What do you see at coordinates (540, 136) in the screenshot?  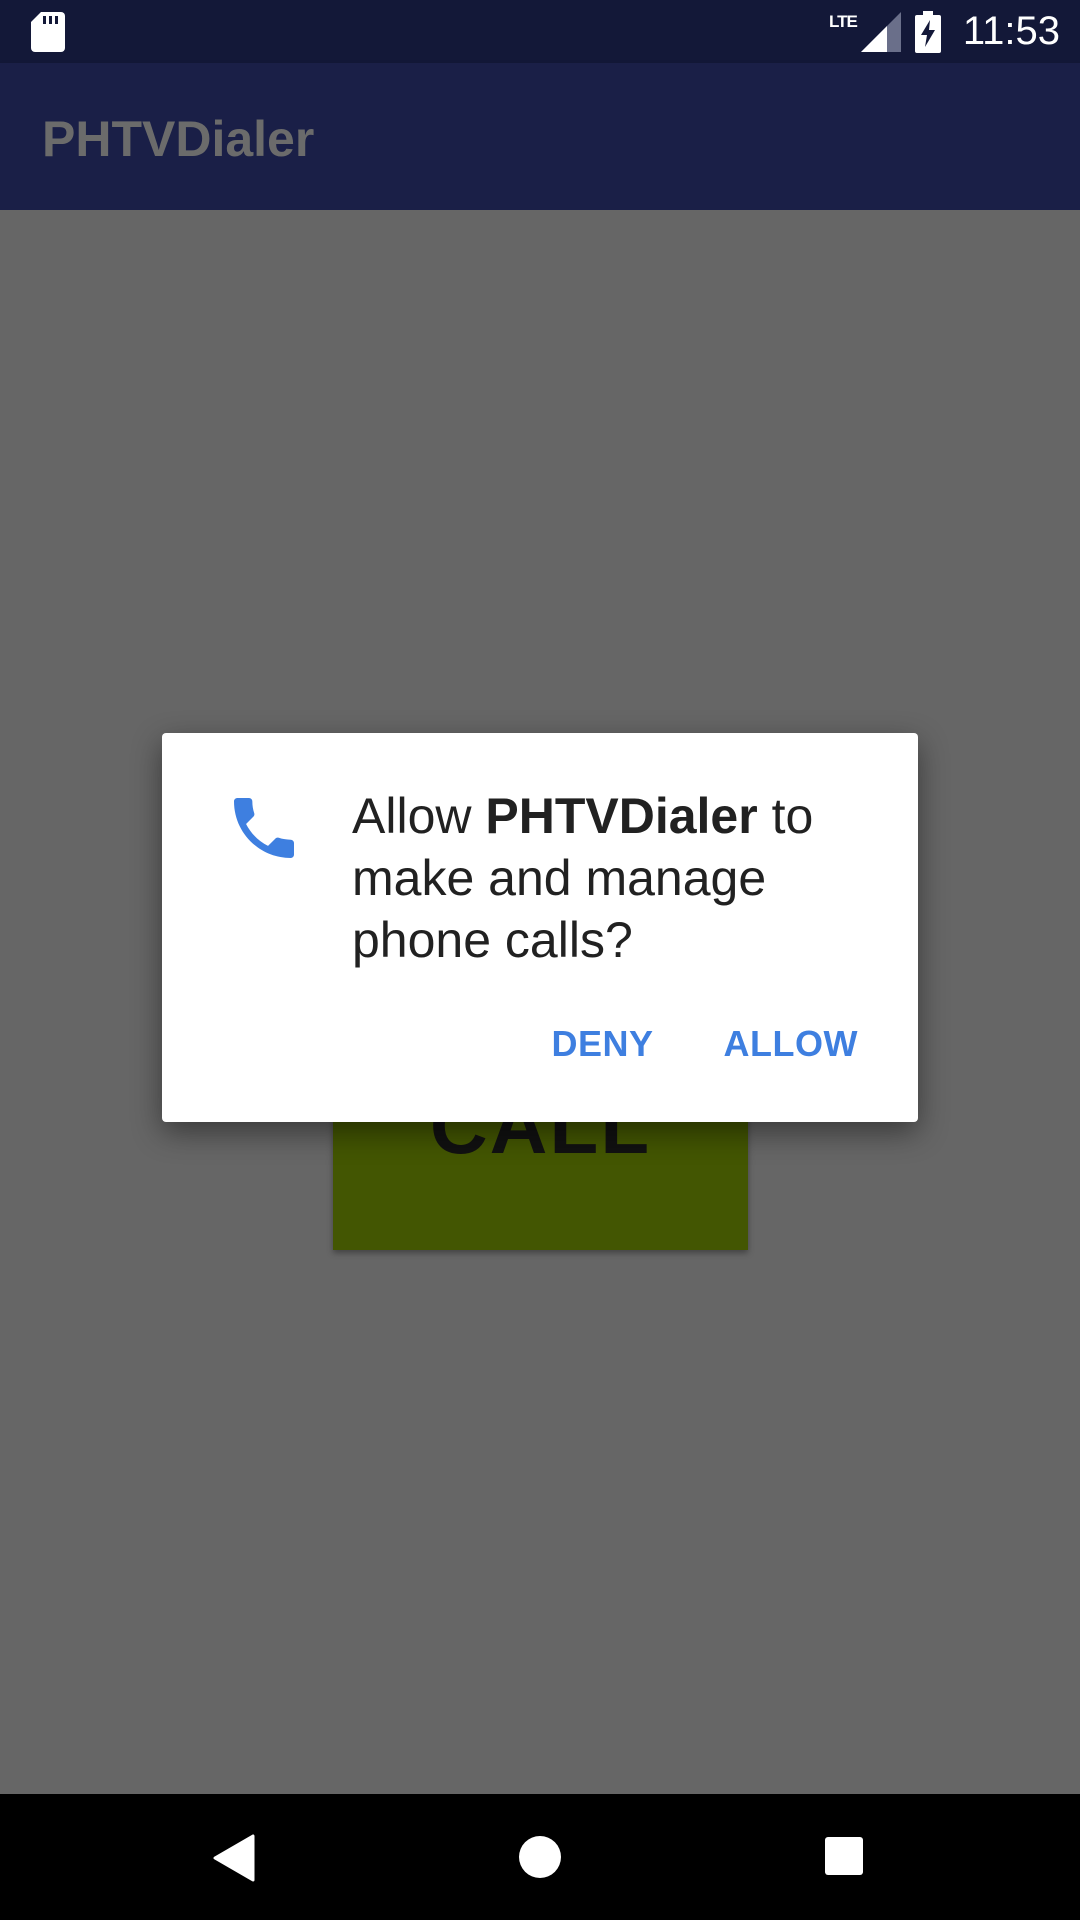 I see `app-bar: PHTVDialer` at bounding box center [540, 136].